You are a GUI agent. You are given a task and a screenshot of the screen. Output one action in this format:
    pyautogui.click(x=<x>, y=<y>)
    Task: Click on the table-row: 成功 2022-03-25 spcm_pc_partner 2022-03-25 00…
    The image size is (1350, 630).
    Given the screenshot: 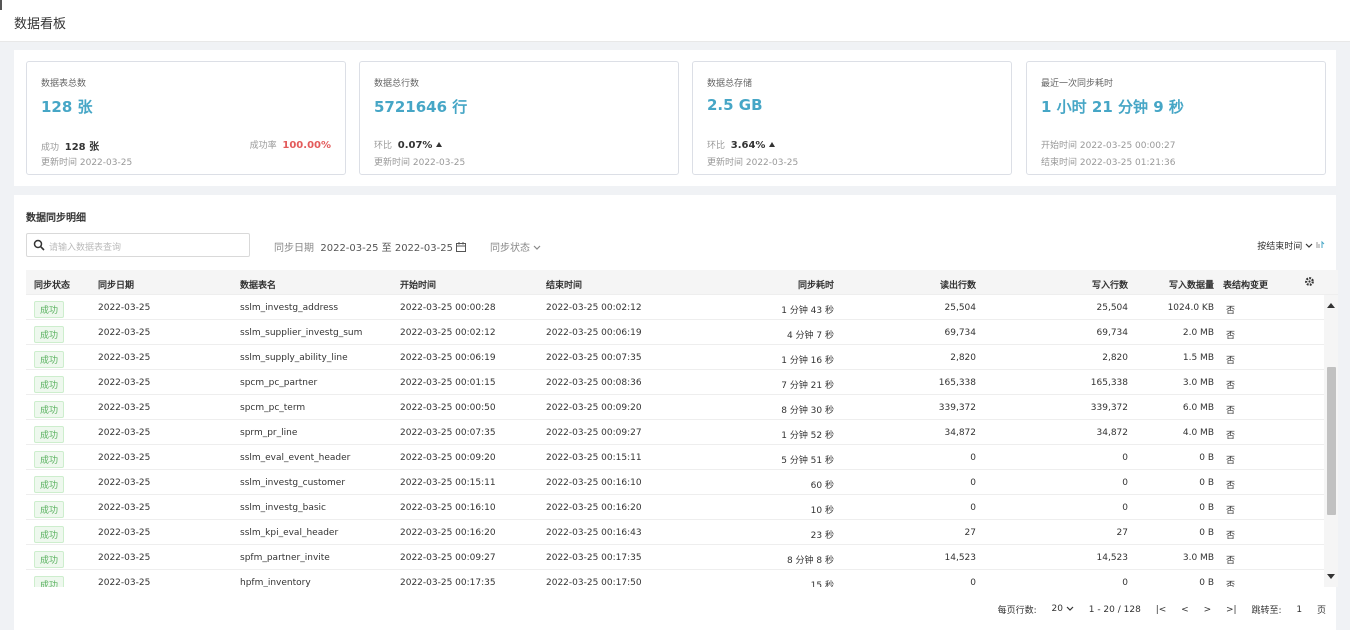 What is the action you would take?
    pyautogui.click(x=675, y=382)
    